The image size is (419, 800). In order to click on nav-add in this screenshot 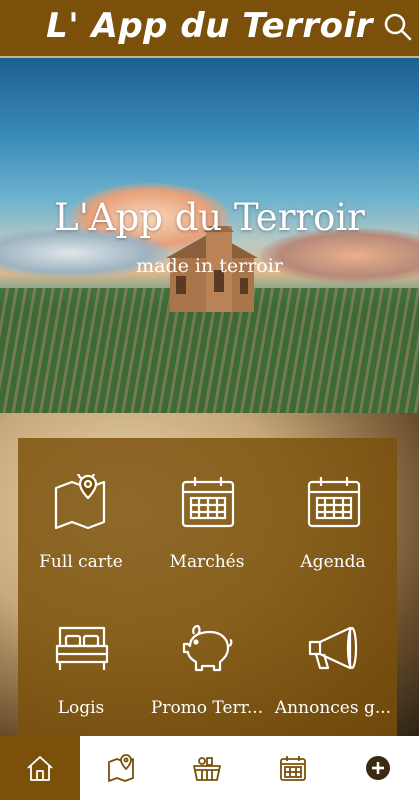, I will do `click(378, 768)`.